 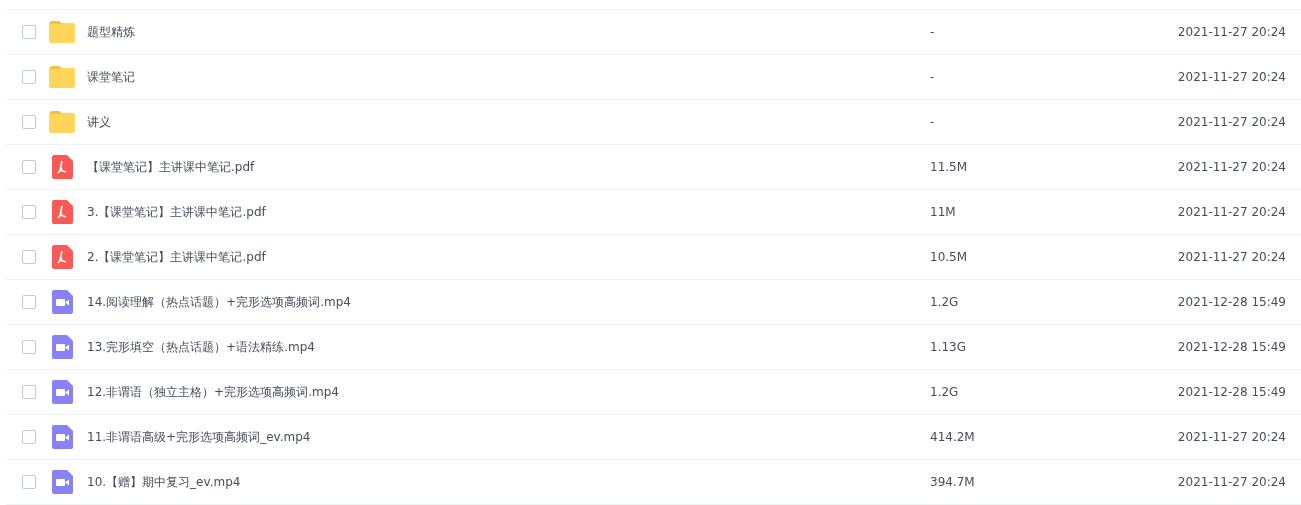 What do you see at coordinates (949, 257) in the screenshot?
I see `file-size: 10.5M` at bounding box center [949, 257].